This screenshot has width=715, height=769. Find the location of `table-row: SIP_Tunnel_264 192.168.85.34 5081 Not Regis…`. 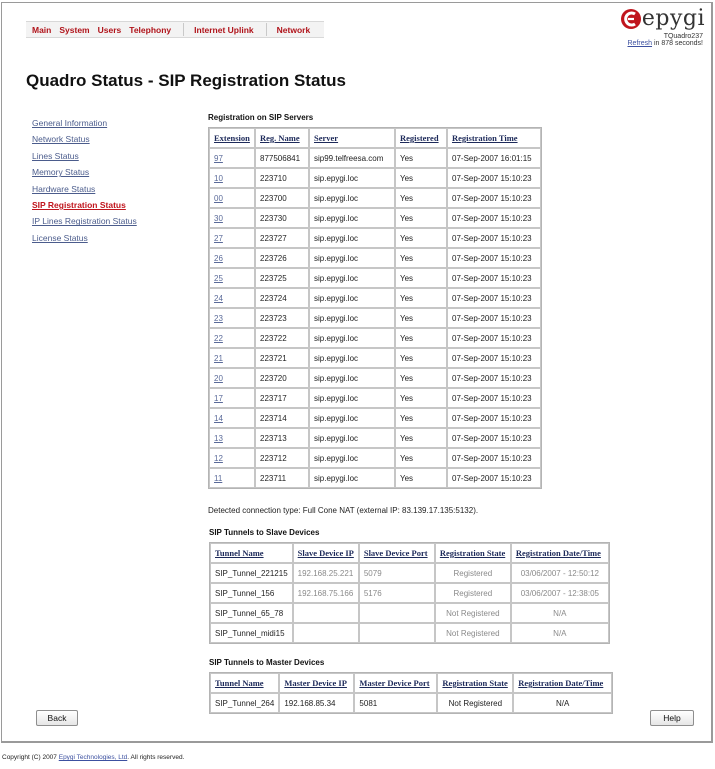

table-row: SIP_Tunnel_264 192.168.85.34 5081 Not Regis… is located at coordinates (411, 703).